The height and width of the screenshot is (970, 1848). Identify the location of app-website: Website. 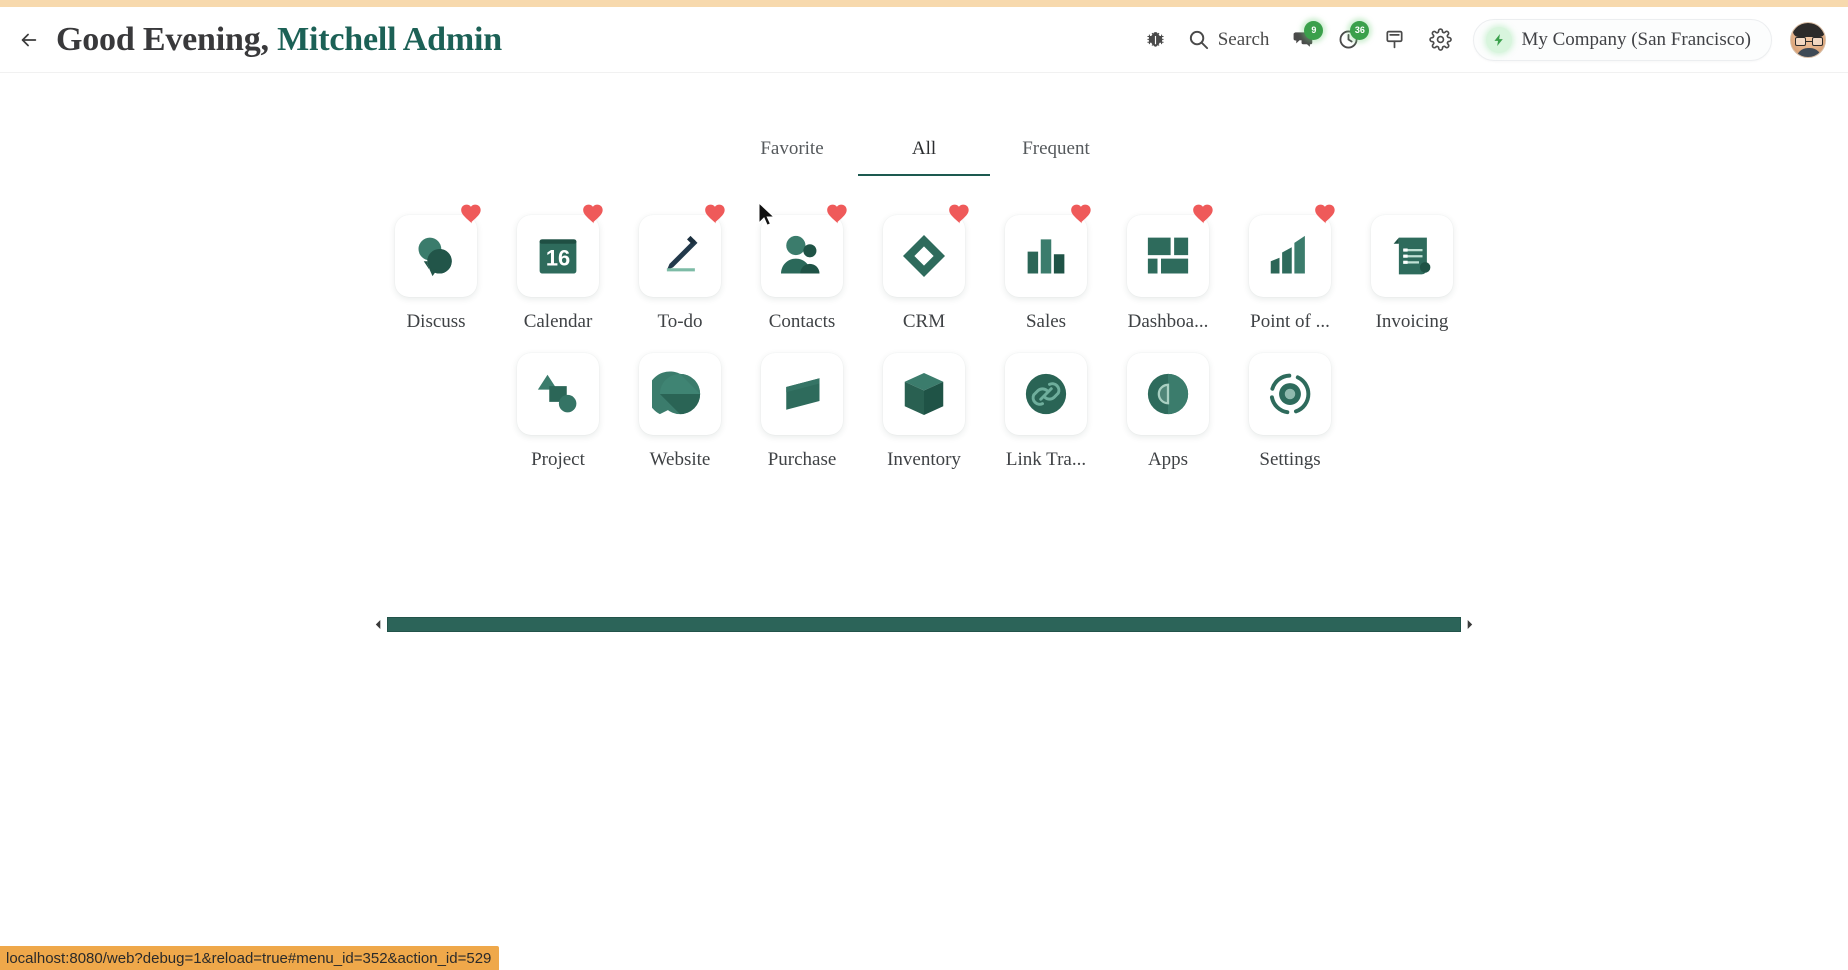
(680, 412).